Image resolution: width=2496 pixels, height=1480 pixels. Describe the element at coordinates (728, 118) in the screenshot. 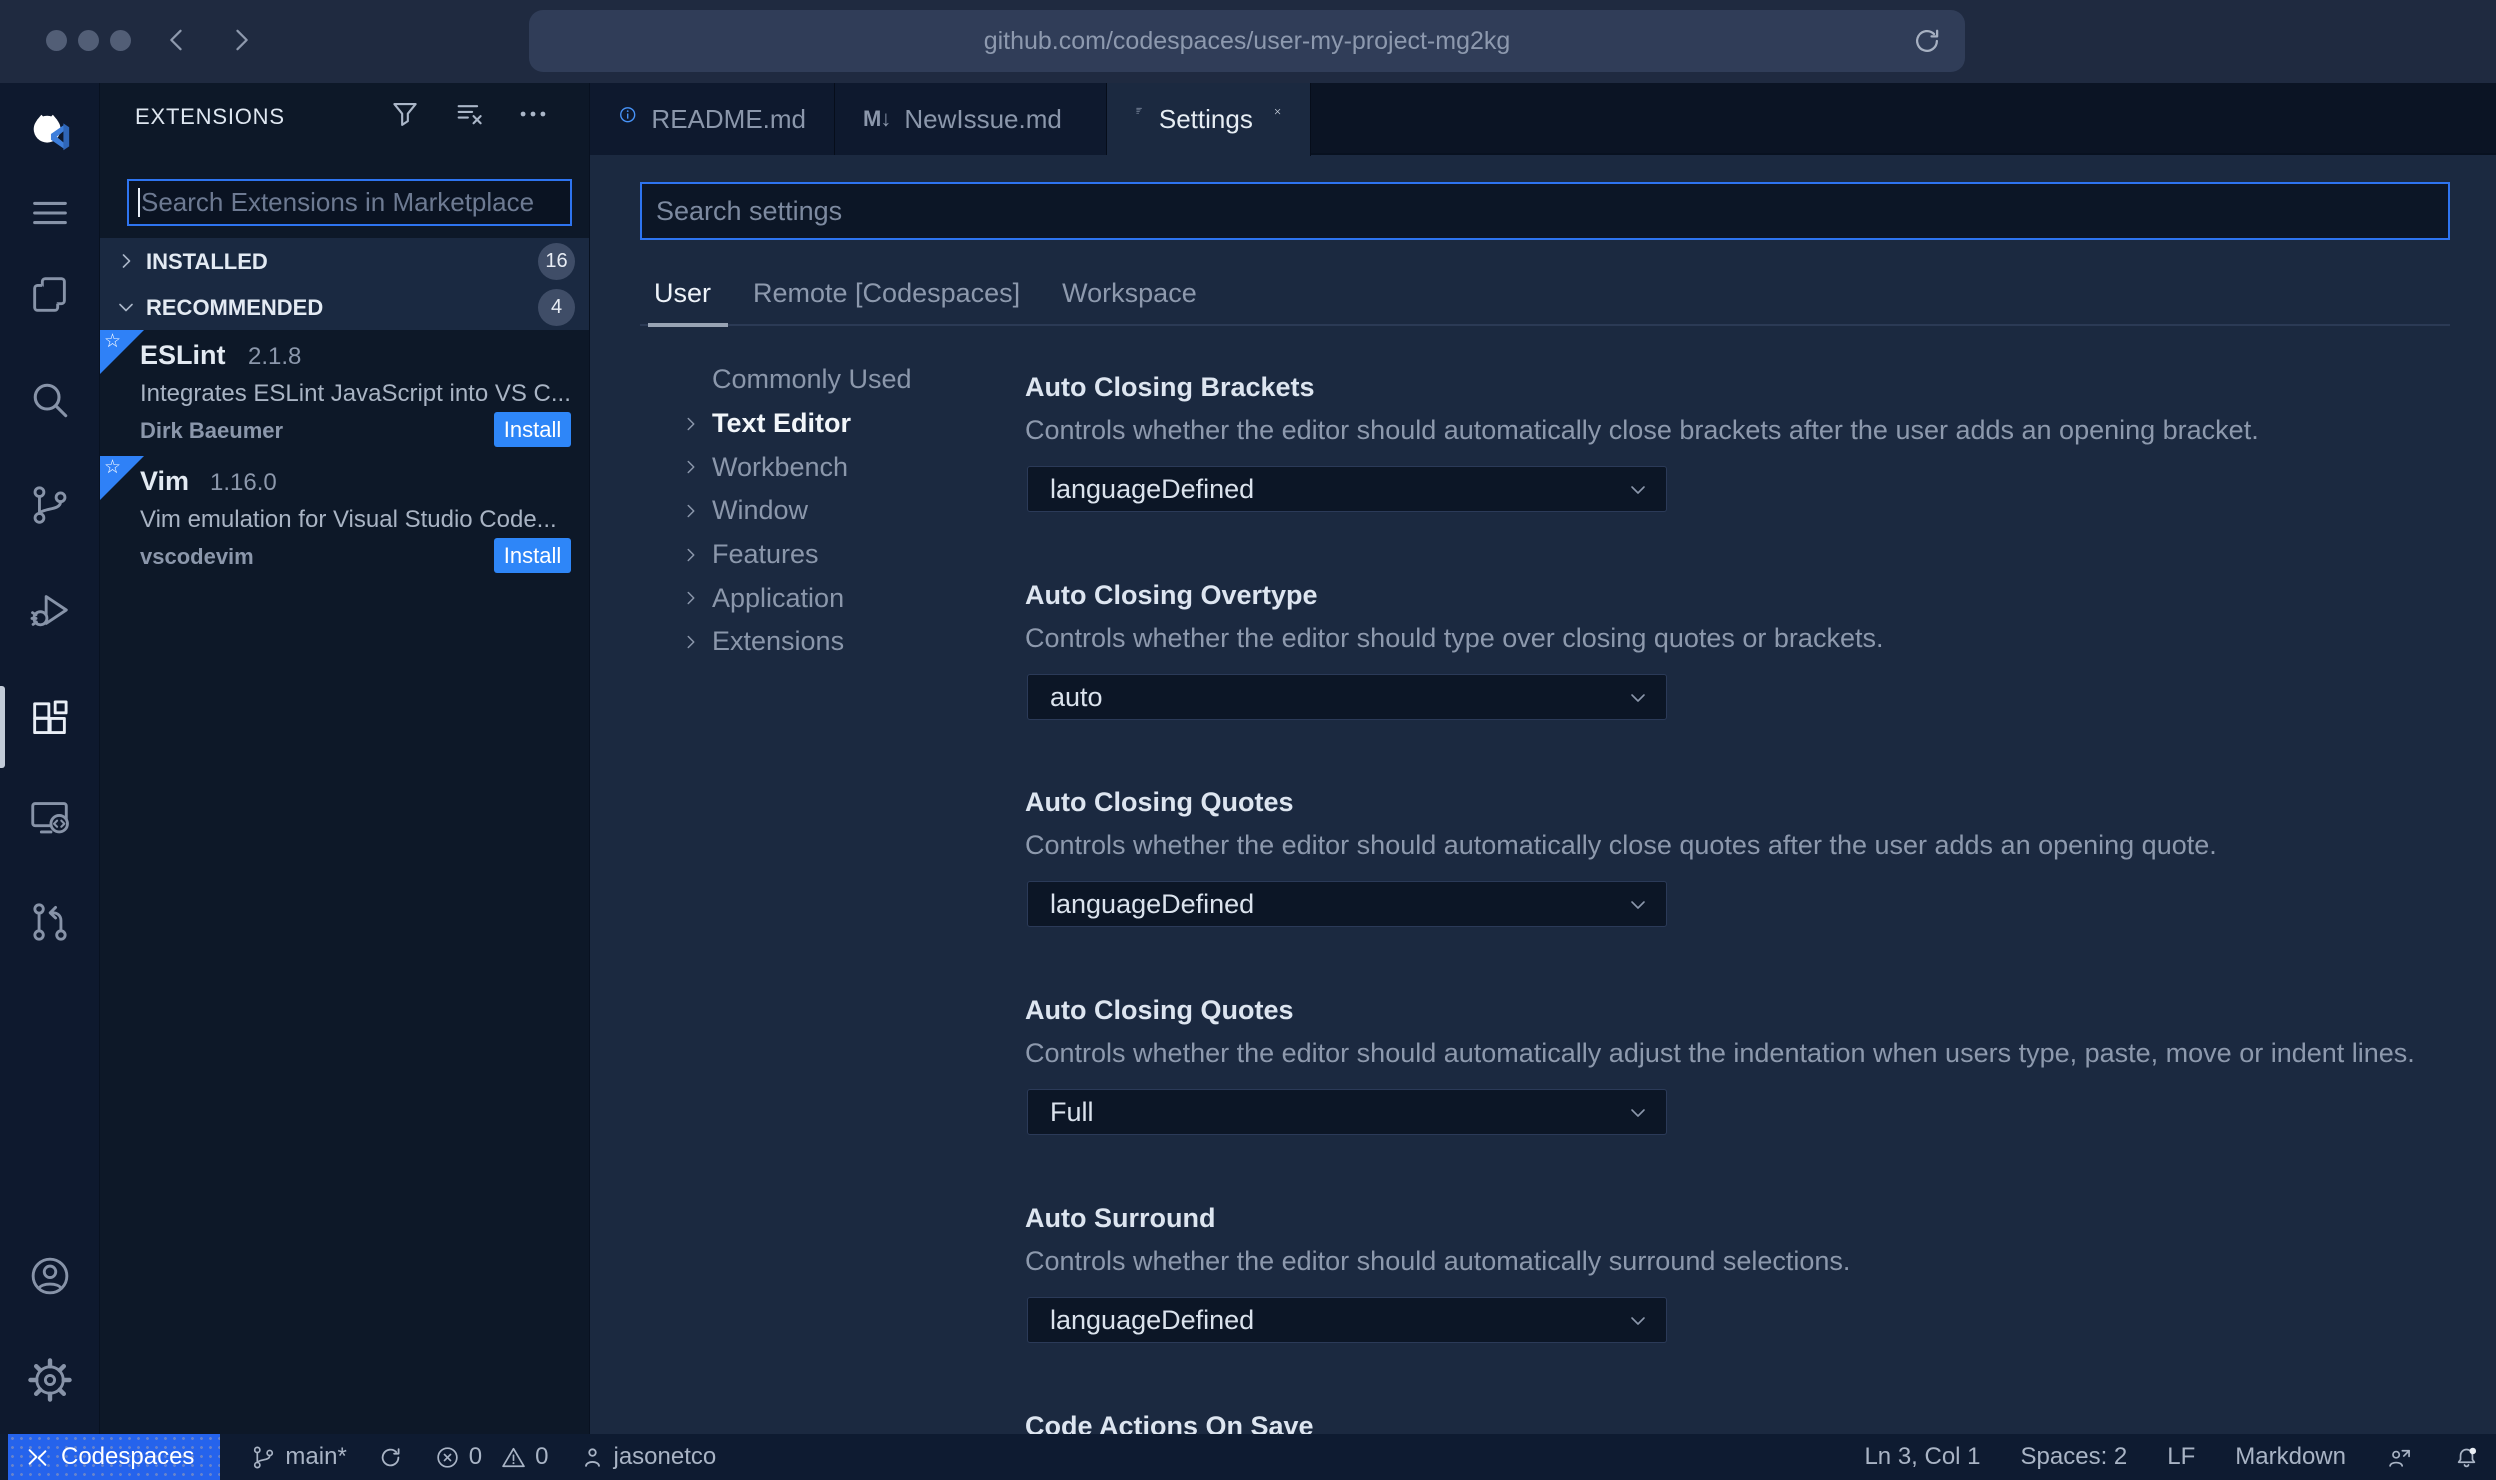

I see `tab-label: README.md` at that location.